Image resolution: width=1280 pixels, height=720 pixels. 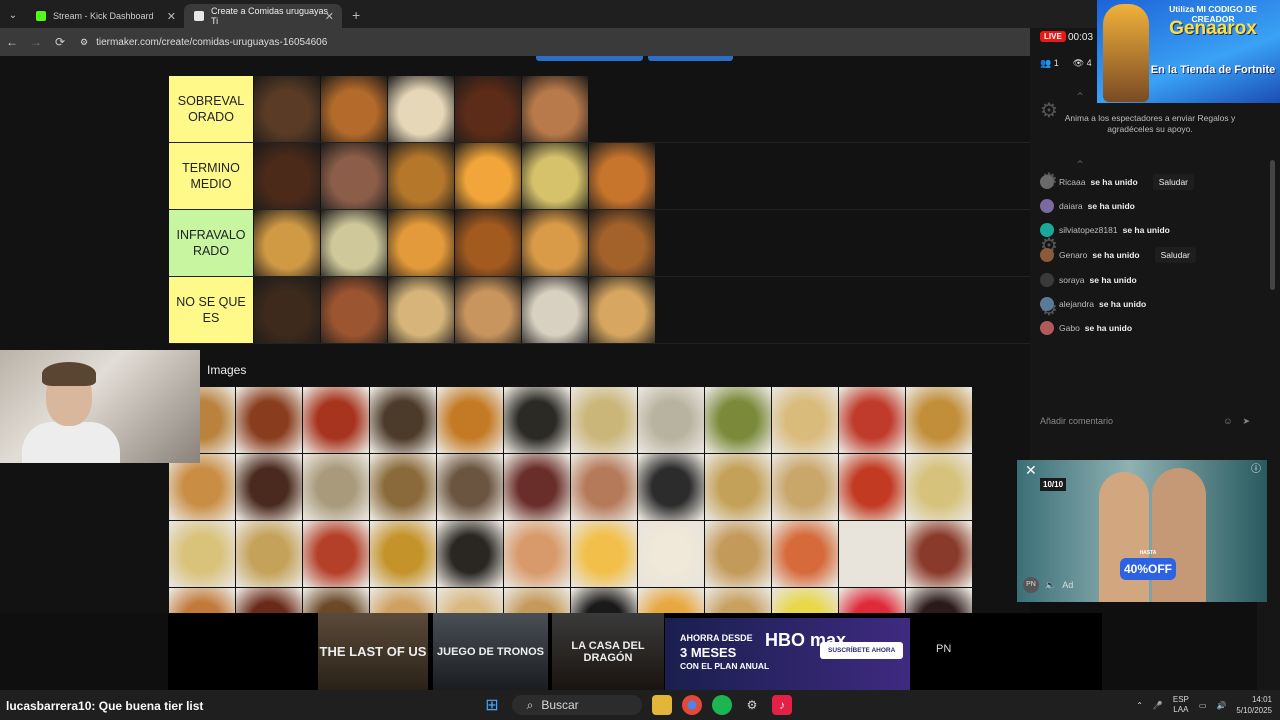 I want to click on chat-input: Añadir comentario ☺ ➤, so click(x=1145, y=424).